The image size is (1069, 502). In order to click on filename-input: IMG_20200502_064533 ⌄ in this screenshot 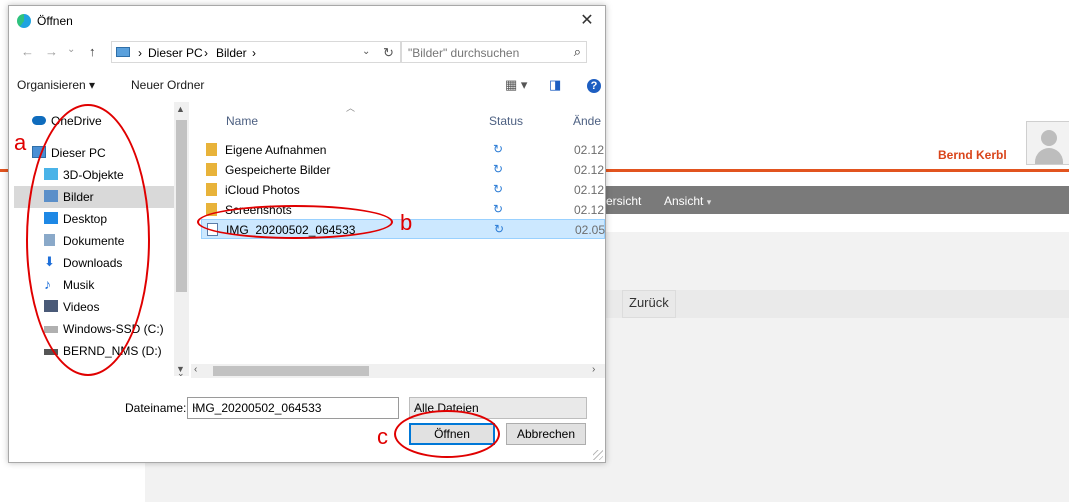, I will do `click(293, 408)`.